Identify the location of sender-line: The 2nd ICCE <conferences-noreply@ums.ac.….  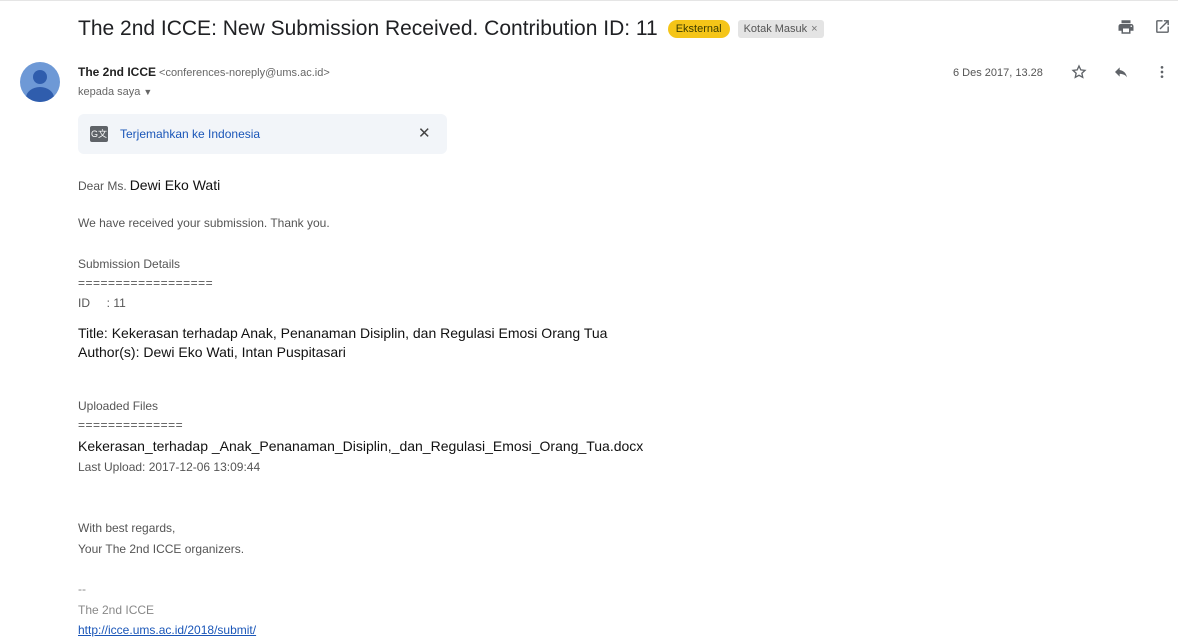
(204, 72).